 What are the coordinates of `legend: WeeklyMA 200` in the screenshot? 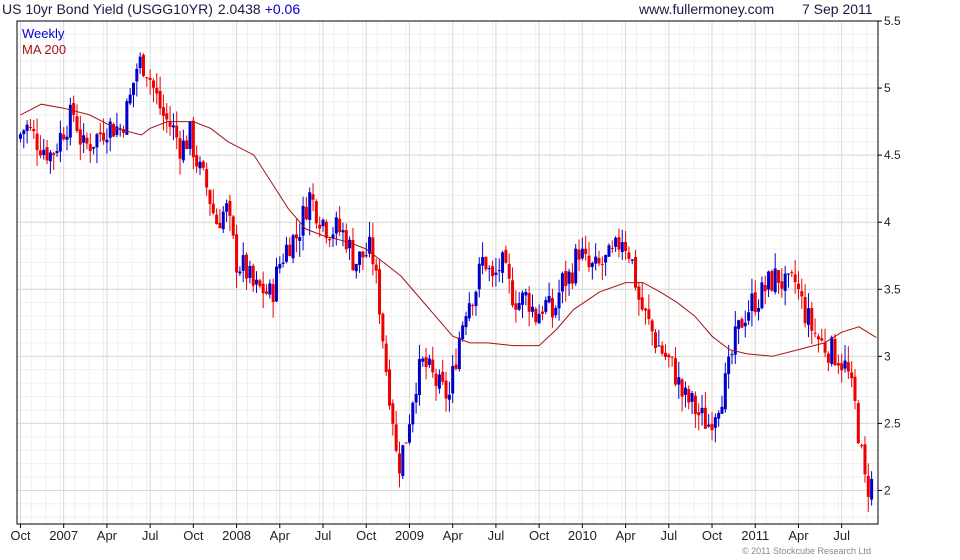 It's located at (44, 41).